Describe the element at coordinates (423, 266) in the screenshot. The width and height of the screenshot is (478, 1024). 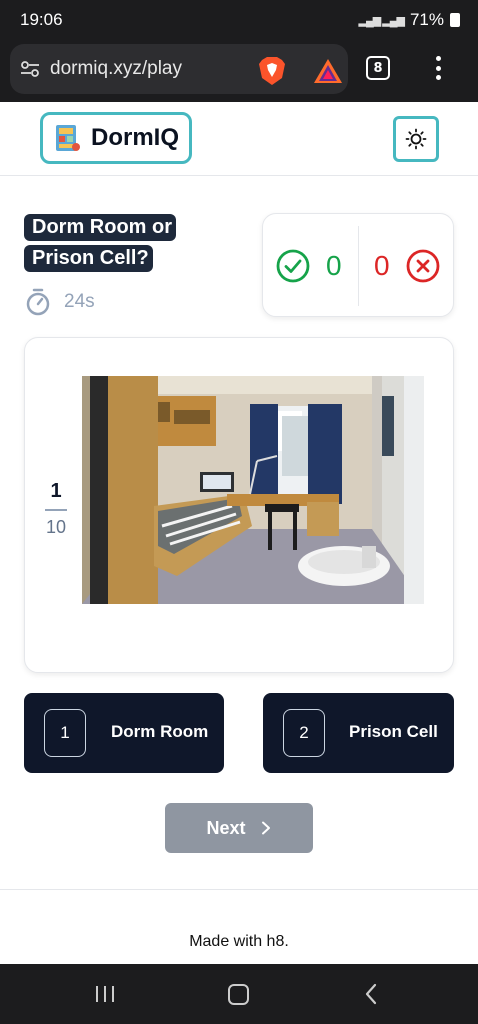
I see `x-circle-icon` at that location.